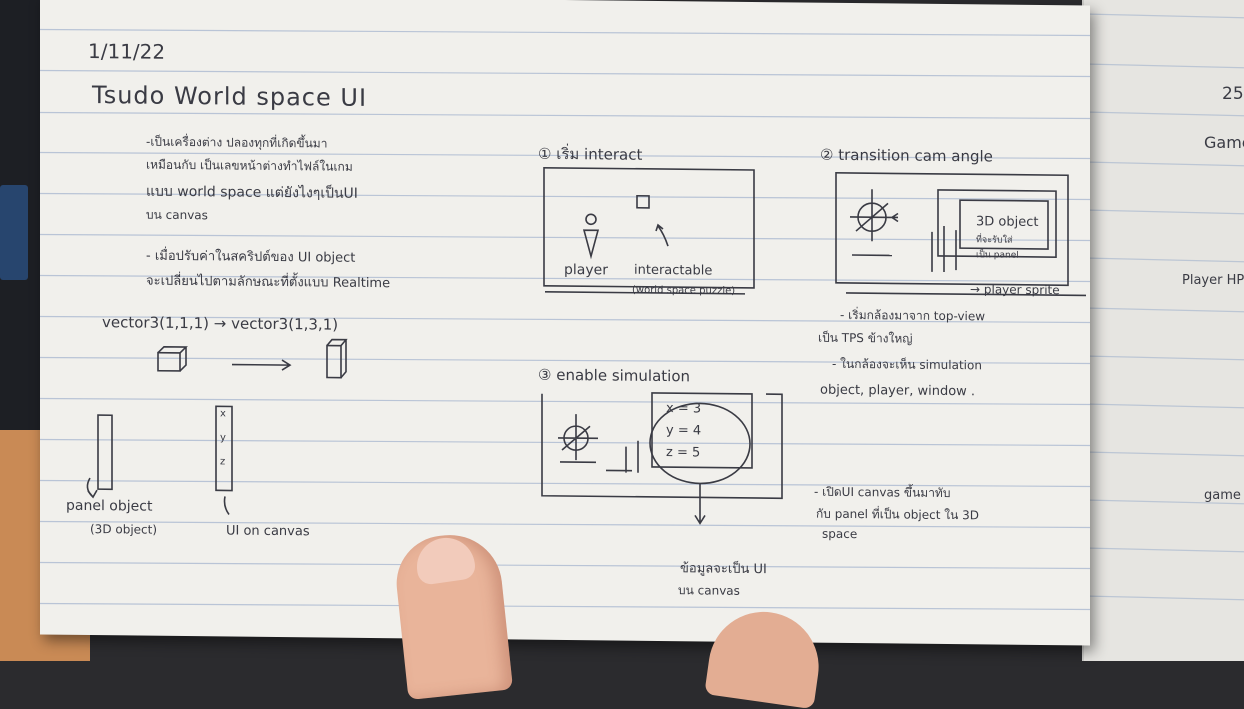  Describe the element at coordinates (723, 569) in the screenshot. I see `step3-note-1: ข้อมูลจะเป็น UI` at that location.